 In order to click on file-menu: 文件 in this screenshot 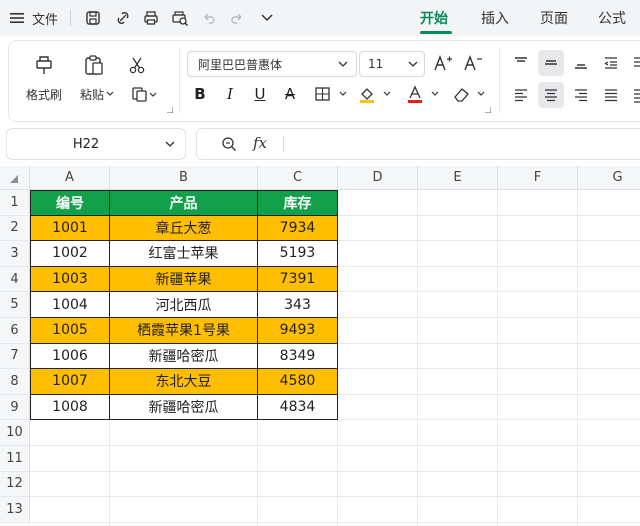, I will do `click(45, 18)`.